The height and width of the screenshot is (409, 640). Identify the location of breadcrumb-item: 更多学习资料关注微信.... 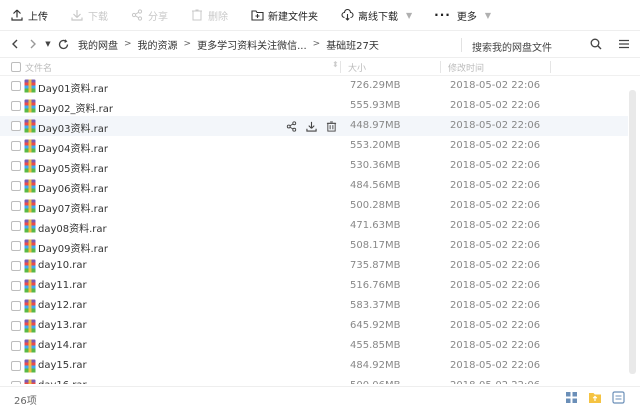
(252, 44).